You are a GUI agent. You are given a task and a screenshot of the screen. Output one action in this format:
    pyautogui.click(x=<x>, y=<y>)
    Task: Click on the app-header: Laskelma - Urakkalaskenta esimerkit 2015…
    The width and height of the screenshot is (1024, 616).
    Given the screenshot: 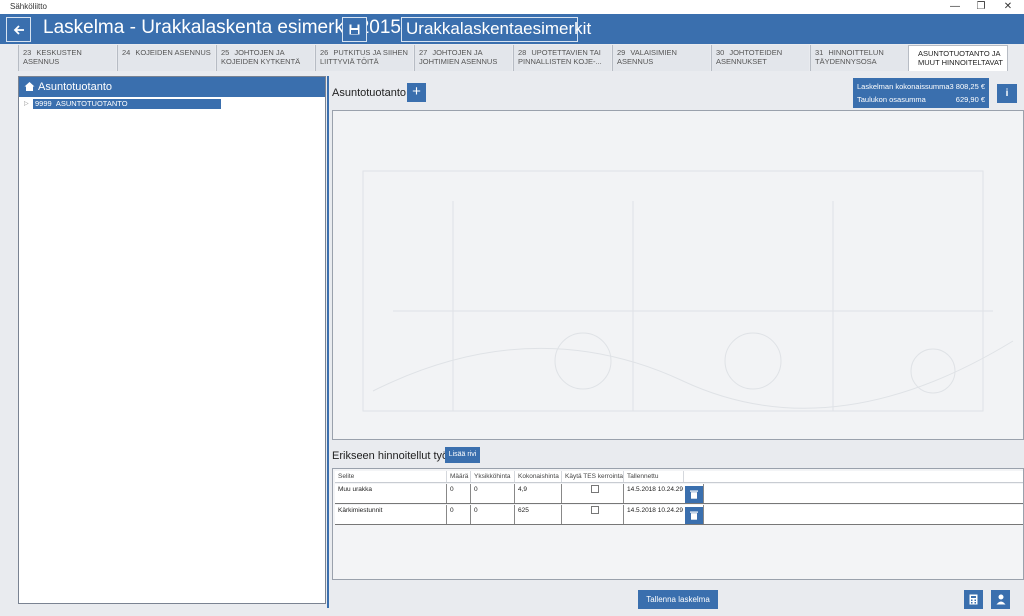 What is the action you would take?
    pyautogui.click(x=512, y=29)
    